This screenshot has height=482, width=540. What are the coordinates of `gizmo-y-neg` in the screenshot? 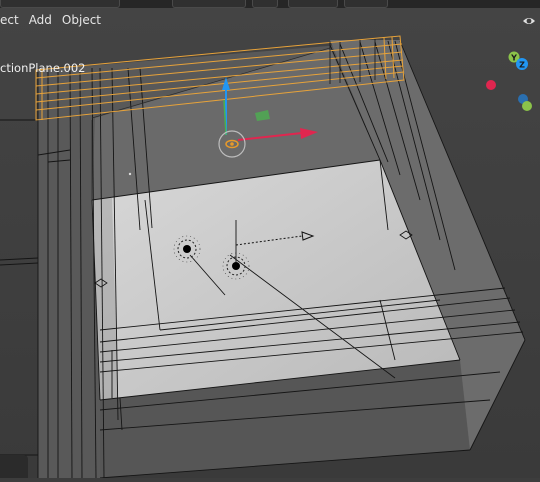 It's located at (527, 106).